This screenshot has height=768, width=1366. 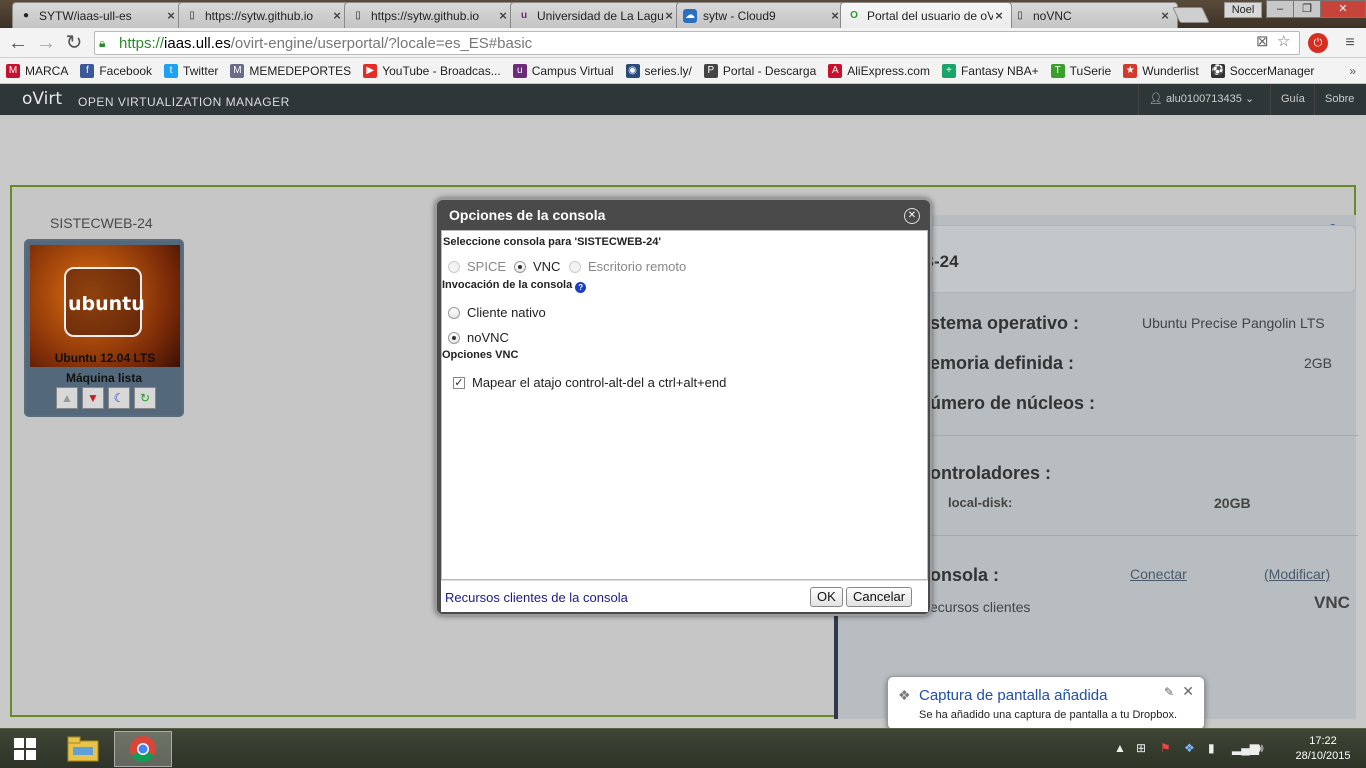 What do you see at coordinates (1092, 15) in the screenshot?
I see `browser-tab: ▯ noVNC ×` at bounding box center [1092, 15].